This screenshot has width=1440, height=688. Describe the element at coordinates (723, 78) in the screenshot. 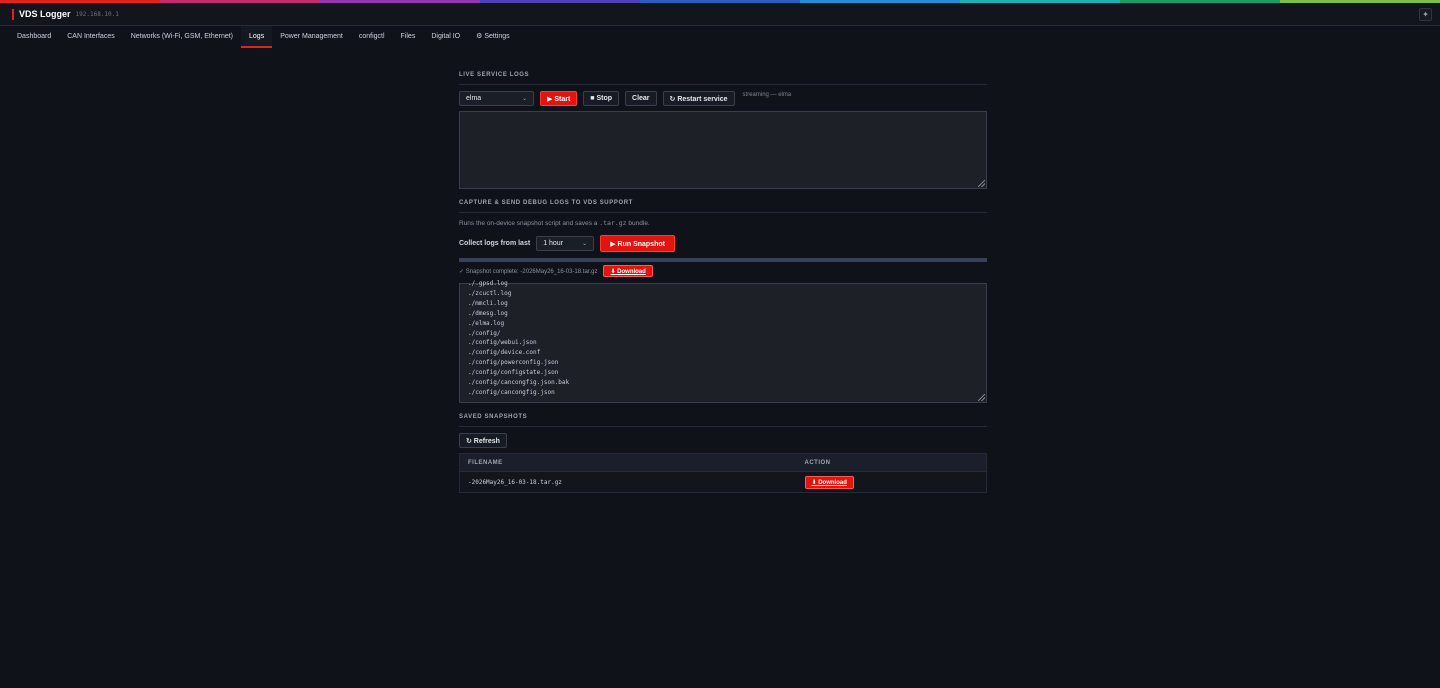

I see `live-logs-title: LIVE SERVICE LOGS` at that location.